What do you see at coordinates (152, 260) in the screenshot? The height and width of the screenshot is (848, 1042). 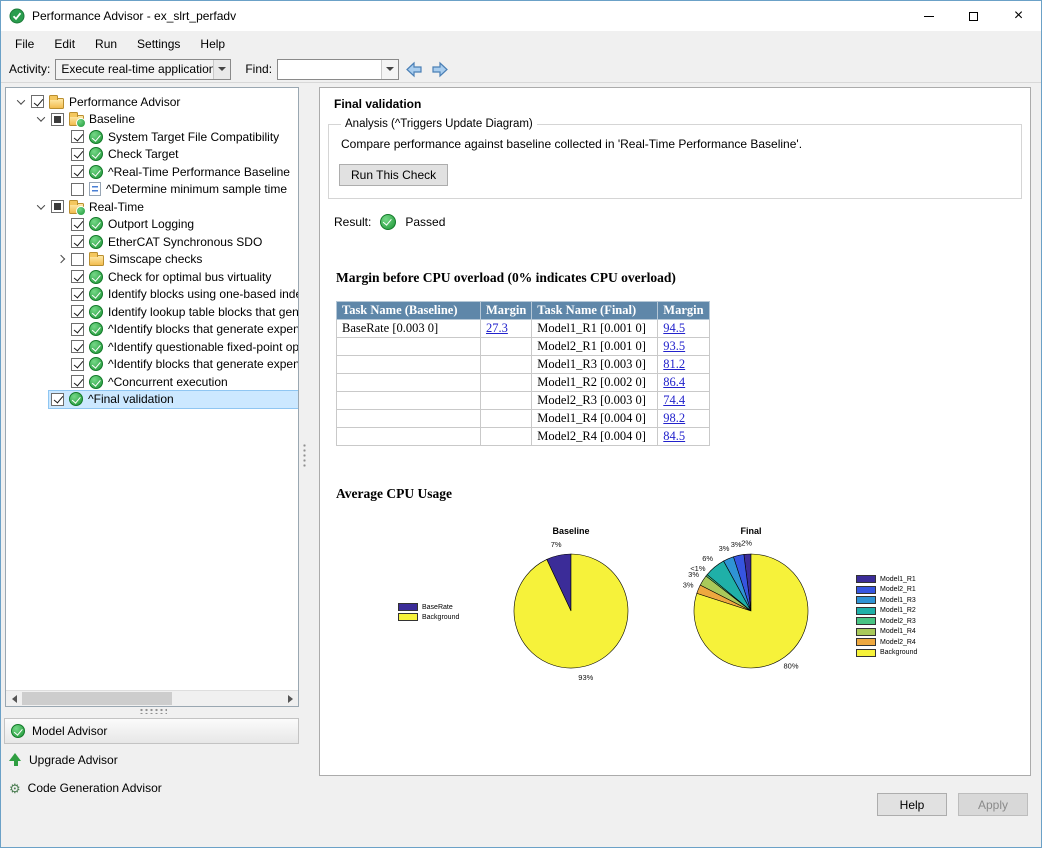 I see `tree-item: Simscape checks` at bounding box center [152, 260].